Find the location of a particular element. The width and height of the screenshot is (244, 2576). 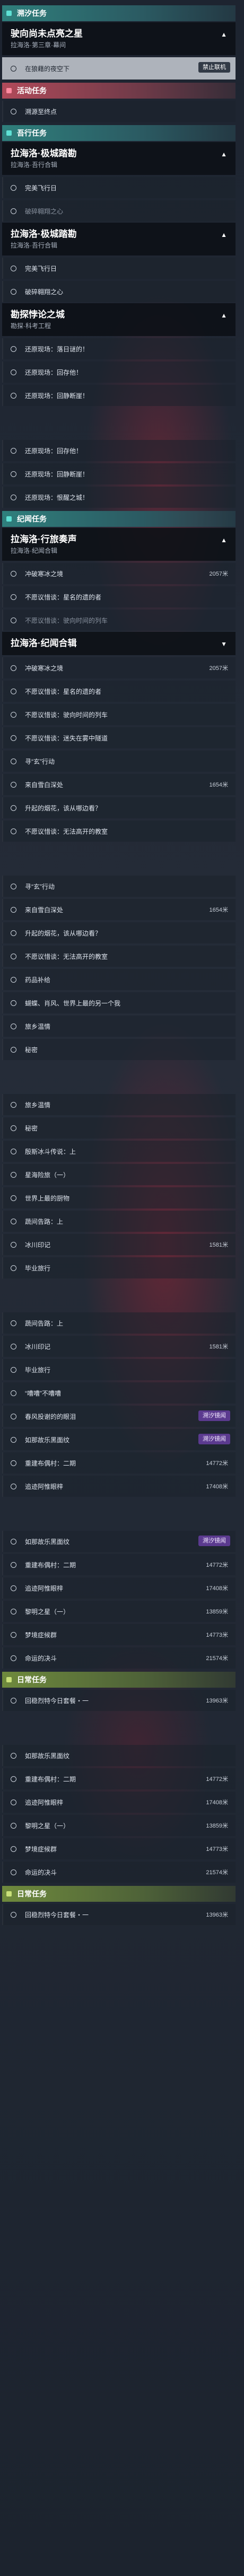

quest-row: 蝴蝶、肖风、世界上最的另一个我 is located at coordinates (119, 1002).